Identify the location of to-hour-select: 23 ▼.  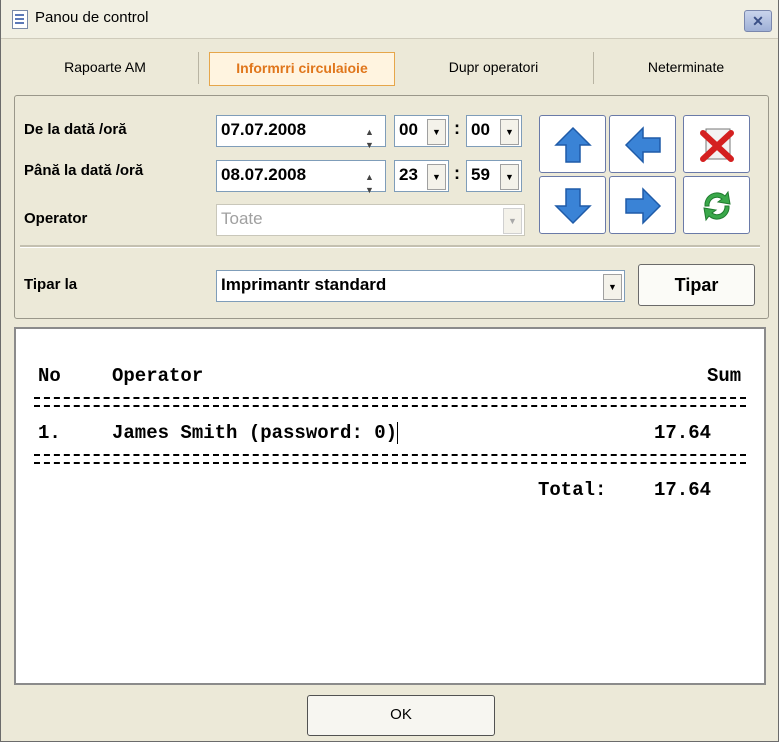
(421, 176).